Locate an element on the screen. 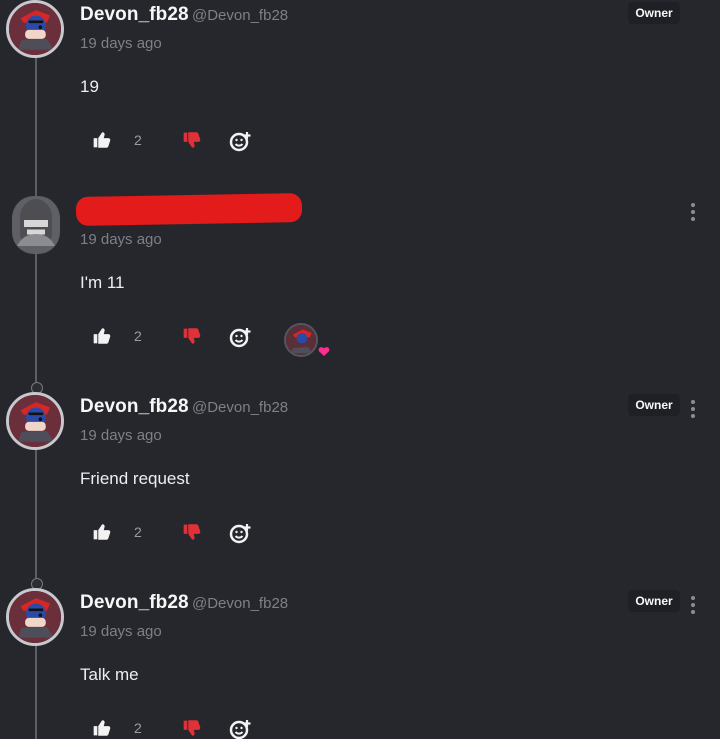 The height and width of the screenshot is (739, 720). reaction-avatar is located at coordinates (301, 340).